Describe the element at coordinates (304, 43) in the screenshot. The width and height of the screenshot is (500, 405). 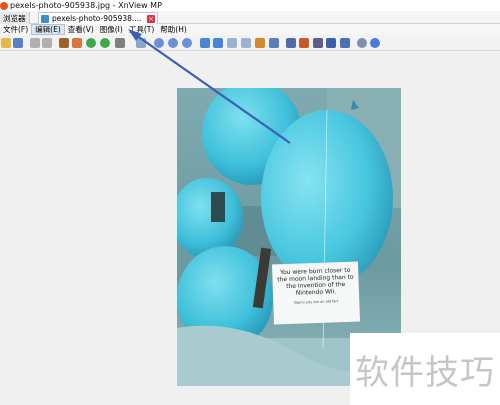
I see `grid-icon` at that location.